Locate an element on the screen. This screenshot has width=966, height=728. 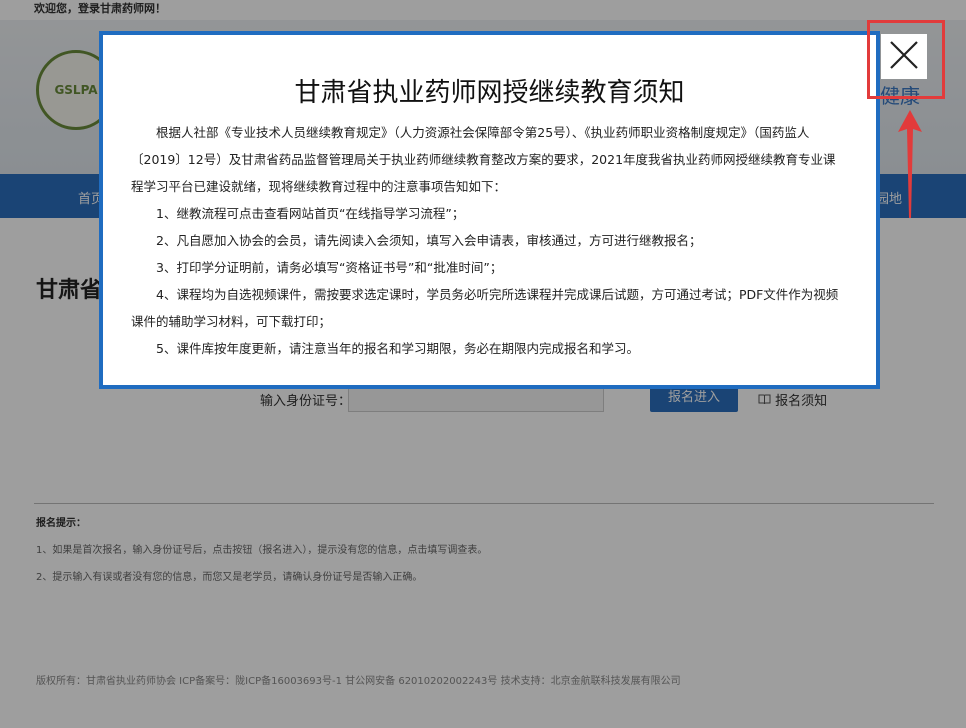
modal-title: 甘肃省执业药师网授继续教育须知 is located at coordinates (489, 93).